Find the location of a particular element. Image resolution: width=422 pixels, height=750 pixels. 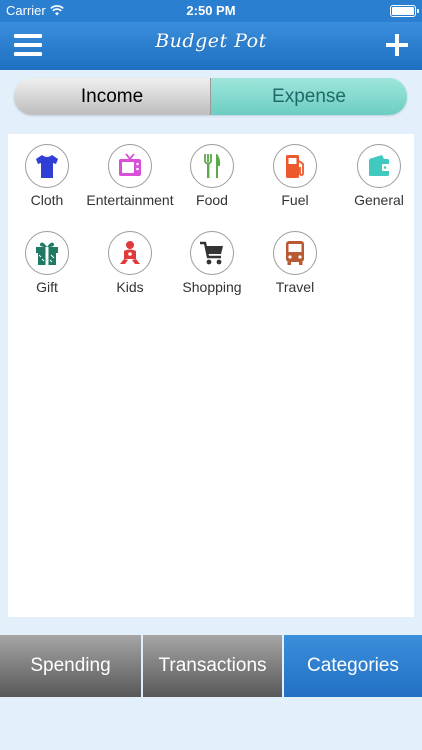

category-label: Entertainment is located at coordinates (130, 200).